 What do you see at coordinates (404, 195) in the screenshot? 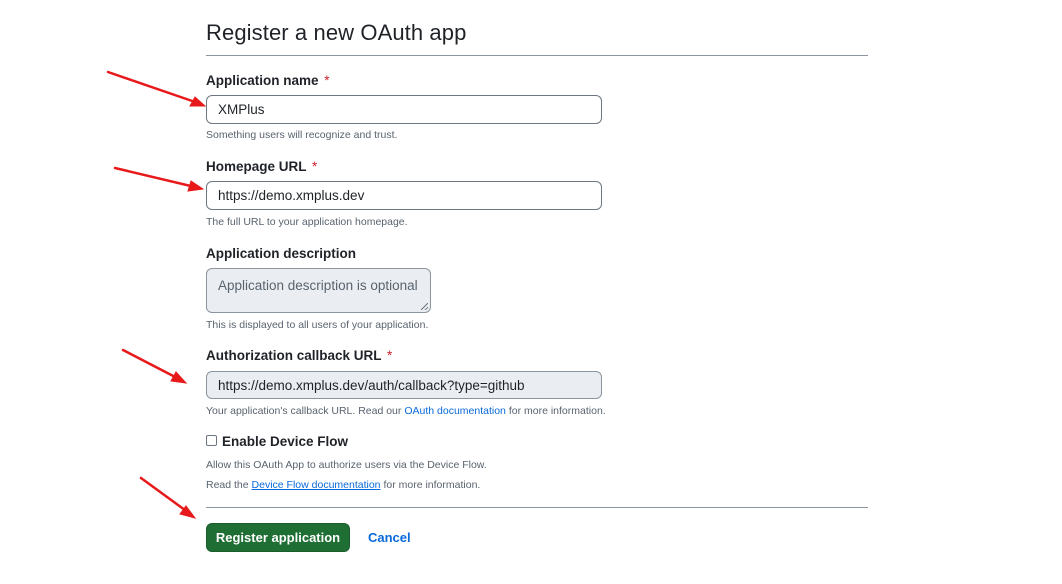
I see `homepage-url-input: https://demo.xmplus.dev` at bounding box center [404, 195].